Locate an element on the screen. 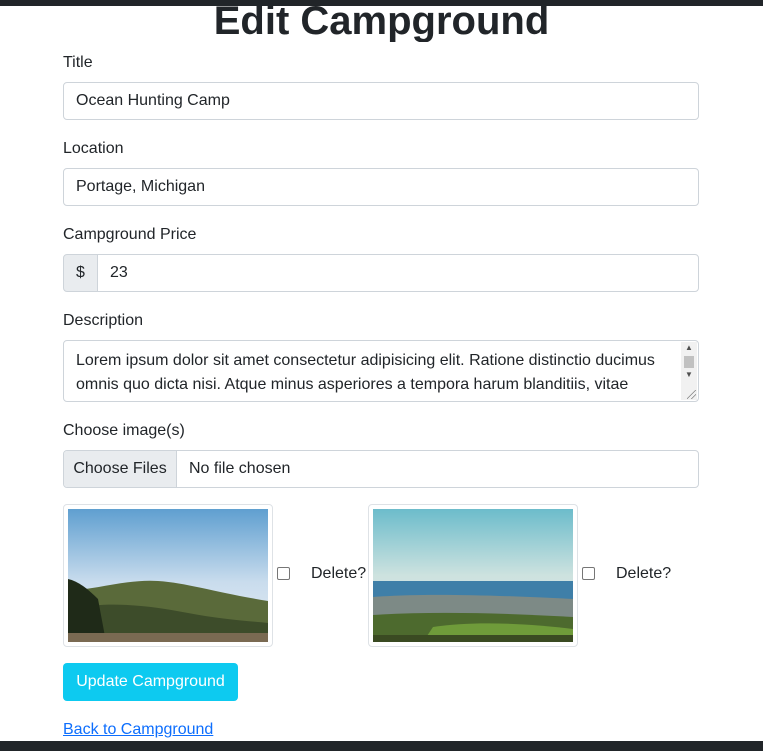 The width and height of the screenshot is (763, 751). coastal-town-photo is located at coordinates (473, 575).